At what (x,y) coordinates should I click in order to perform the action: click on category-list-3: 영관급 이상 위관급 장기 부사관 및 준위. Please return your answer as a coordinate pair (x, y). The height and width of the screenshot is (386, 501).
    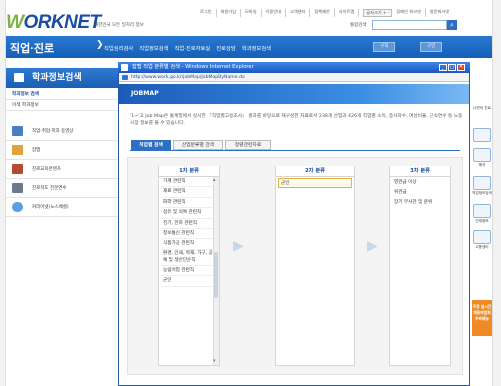
    Looking at the image, I should click on (419, 193).